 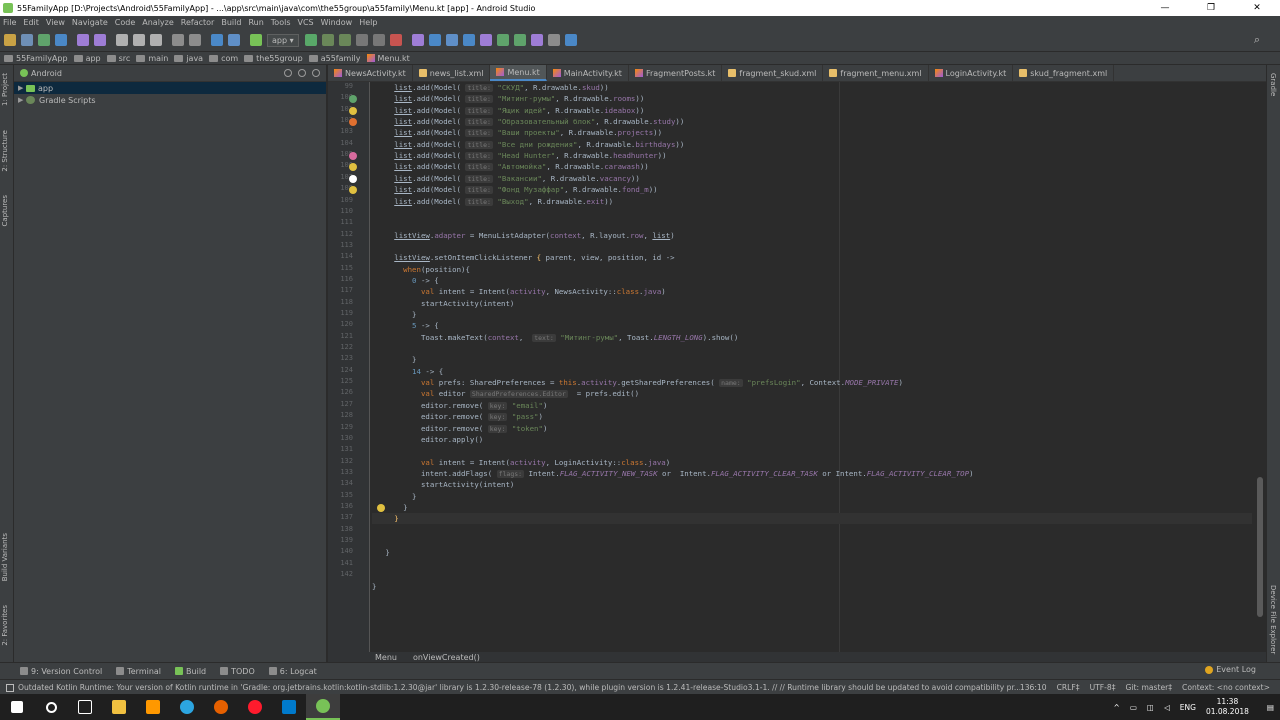 I want to click on taskbar-firefox, so click(x=221, y=707).